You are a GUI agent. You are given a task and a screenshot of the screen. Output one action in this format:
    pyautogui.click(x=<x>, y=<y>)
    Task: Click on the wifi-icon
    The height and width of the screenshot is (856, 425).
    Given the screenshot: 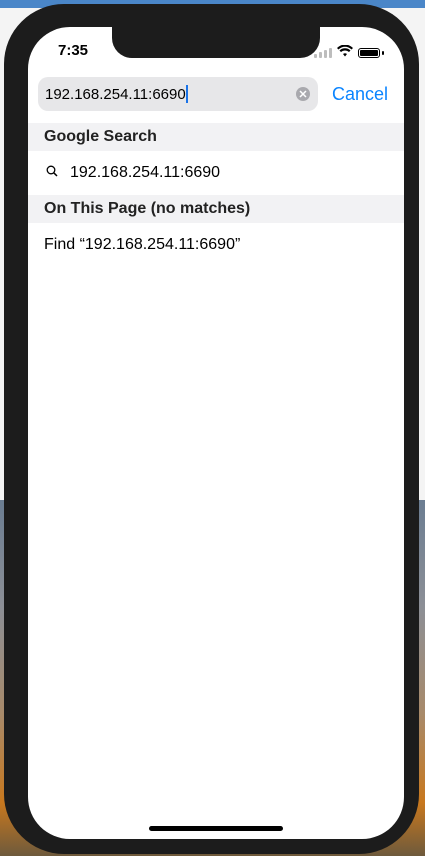 What is the action you would take?
    pyautogui.click(x=345, y=53)
    